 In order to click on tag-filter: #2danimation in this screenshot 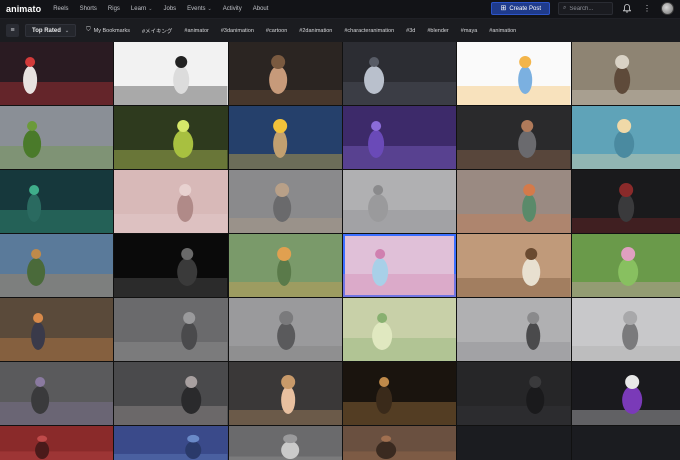, I will do `click(315, 31)`.